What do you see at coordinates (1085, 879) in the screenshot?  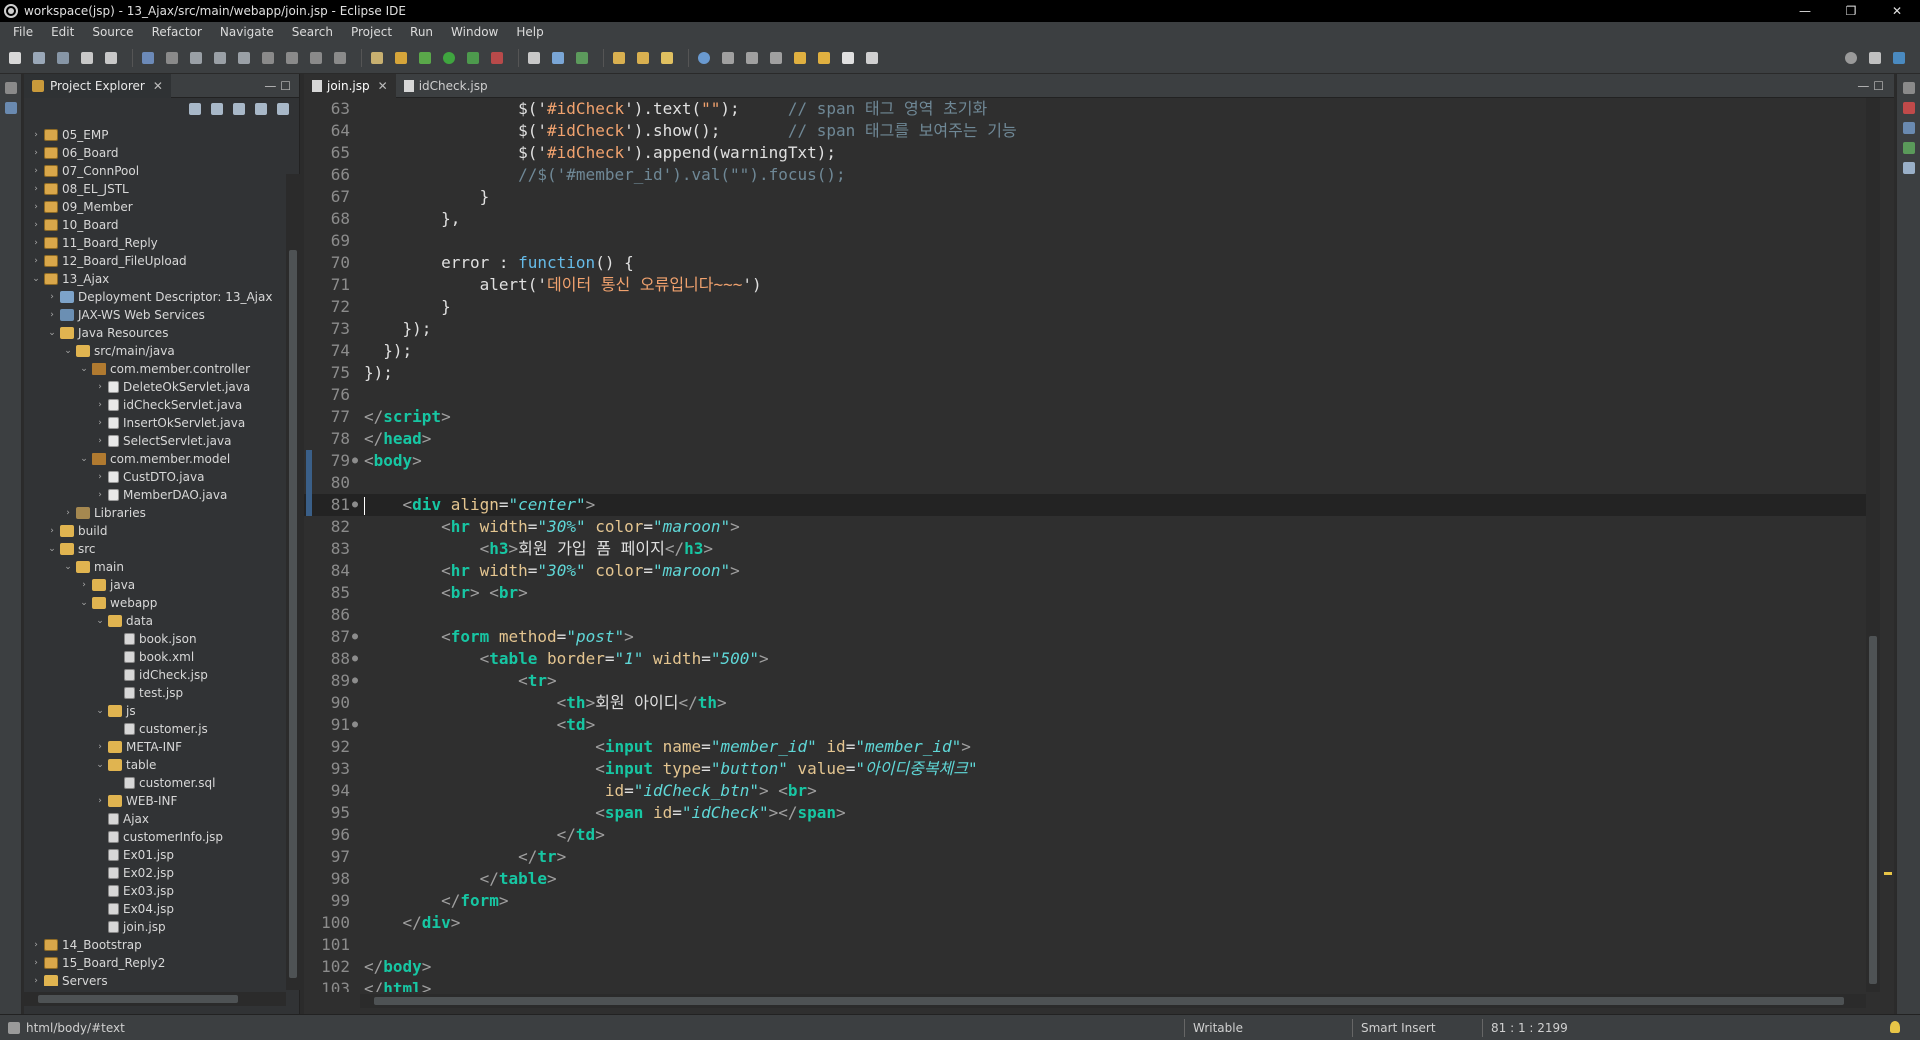 I see `code-line: 98 </table>` at bounding box center [1085, 879].